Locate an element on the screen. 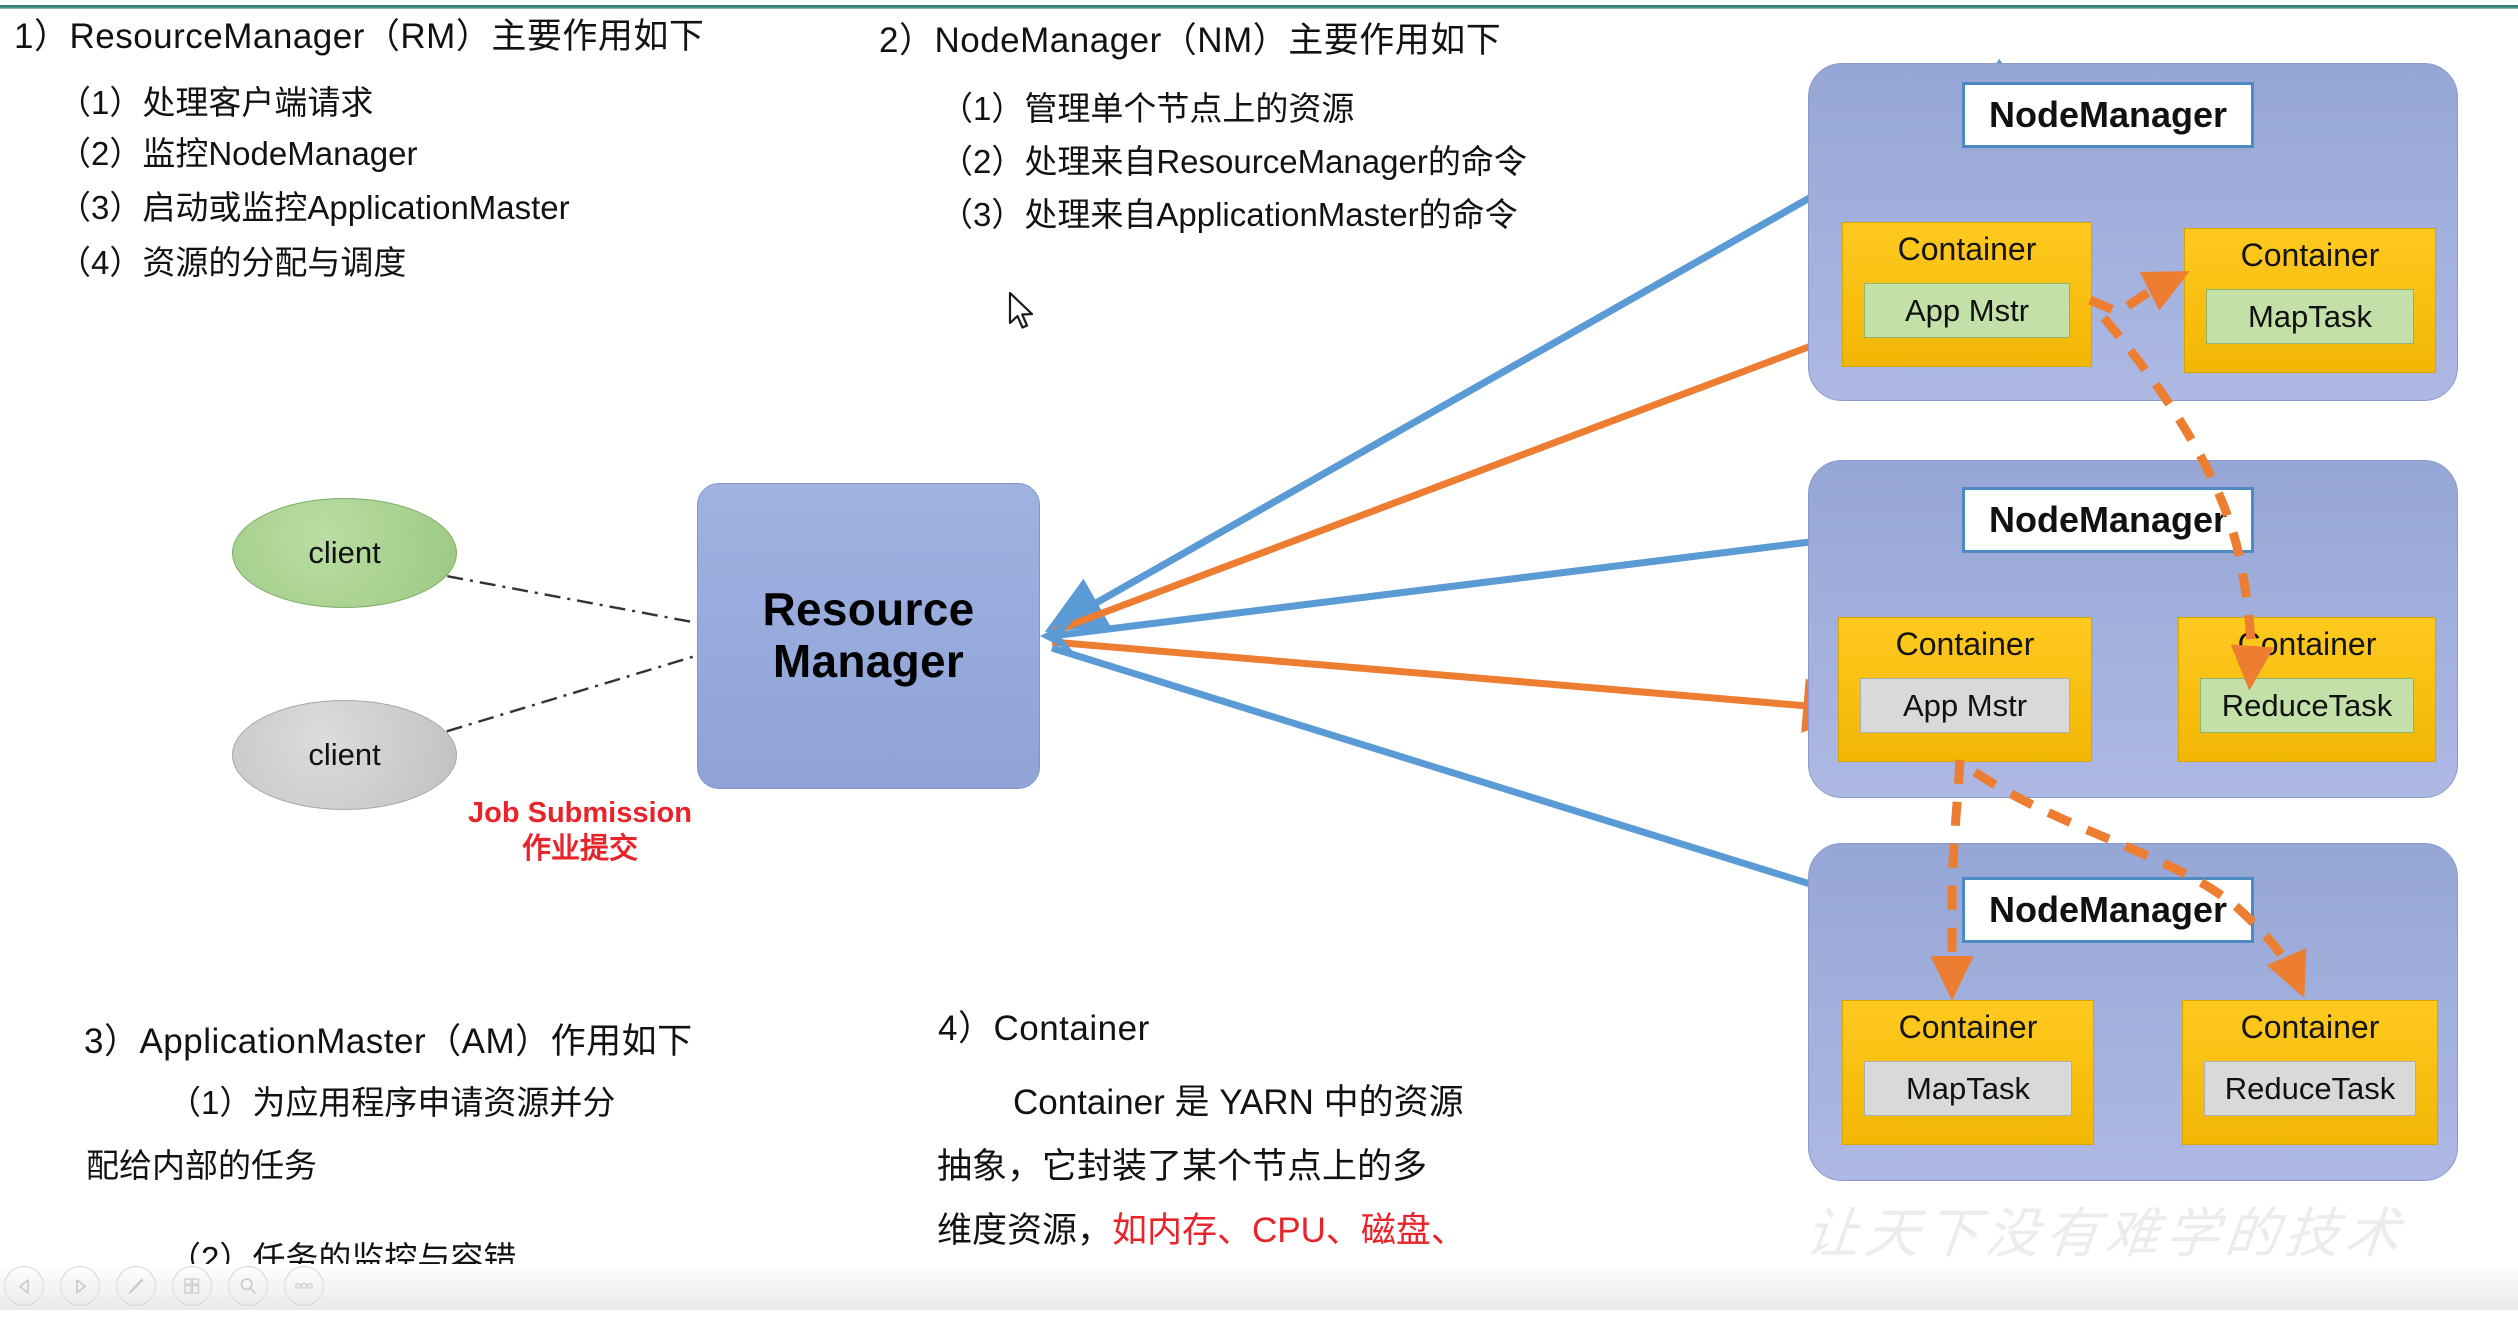 The width and height of the screenshot is (2518, 1317). nodemanager-title-box-2: NodeManager is located at coordinates (2108, 520).